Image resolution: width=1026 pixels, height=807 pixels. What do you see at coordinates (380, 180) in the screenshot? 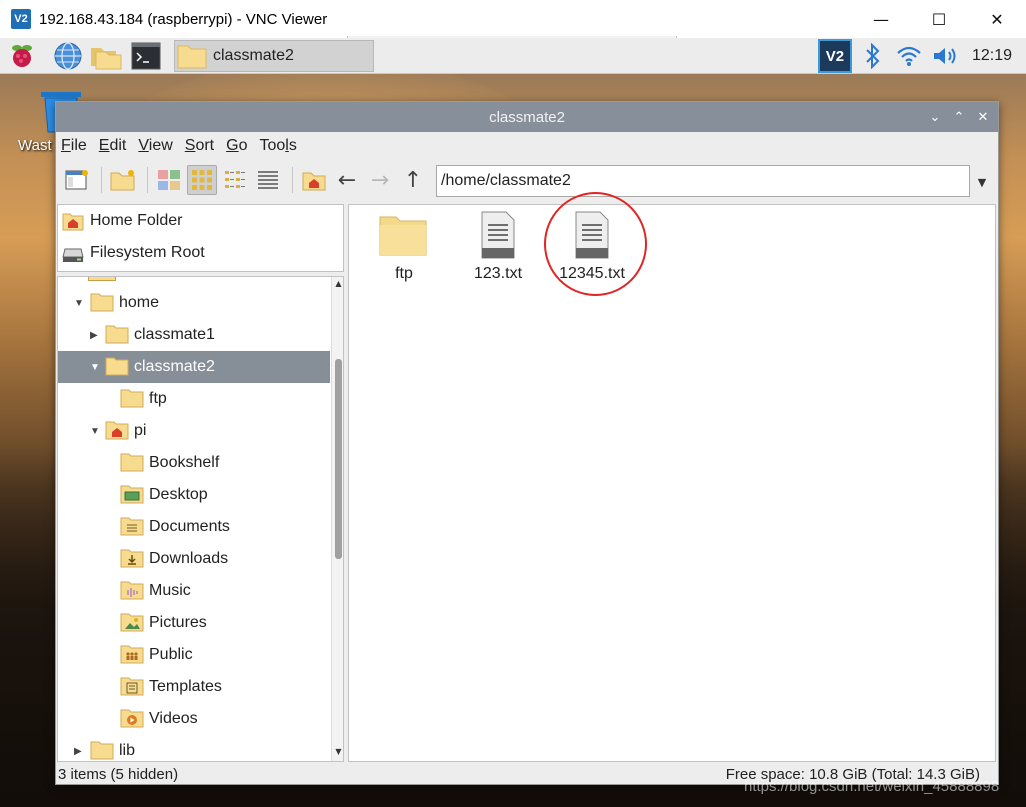
I see `forward-button: →` at bounding box center [380, 180].